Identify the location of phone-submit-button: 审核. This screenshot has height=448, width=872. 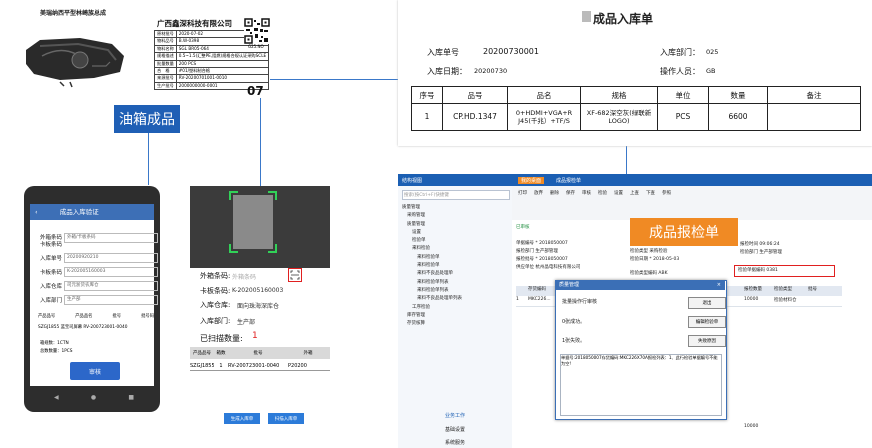
(95, 371).